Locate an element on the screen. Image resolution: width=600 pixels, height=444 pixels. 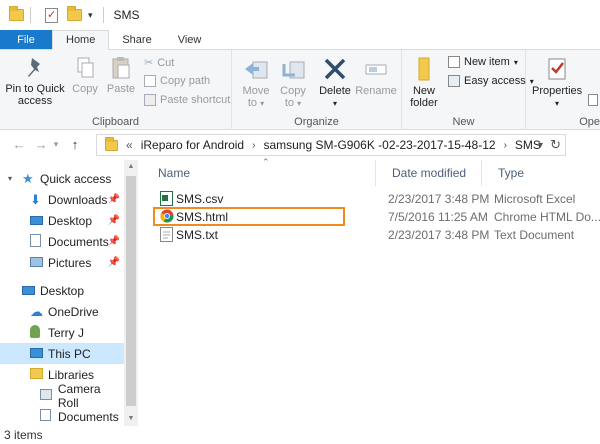
nav-onedrive: ☁ OneDrive is located at coordinates (62, 311).